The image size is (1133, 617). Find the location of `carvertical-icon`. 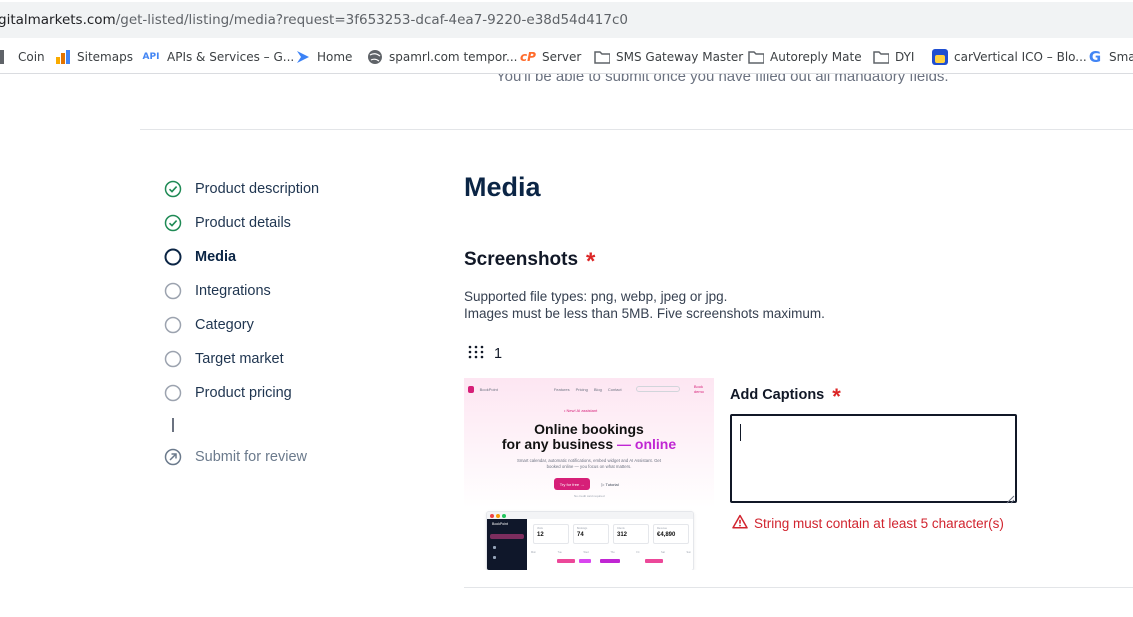

carvertical-icon is located at coordinates (940, 57).